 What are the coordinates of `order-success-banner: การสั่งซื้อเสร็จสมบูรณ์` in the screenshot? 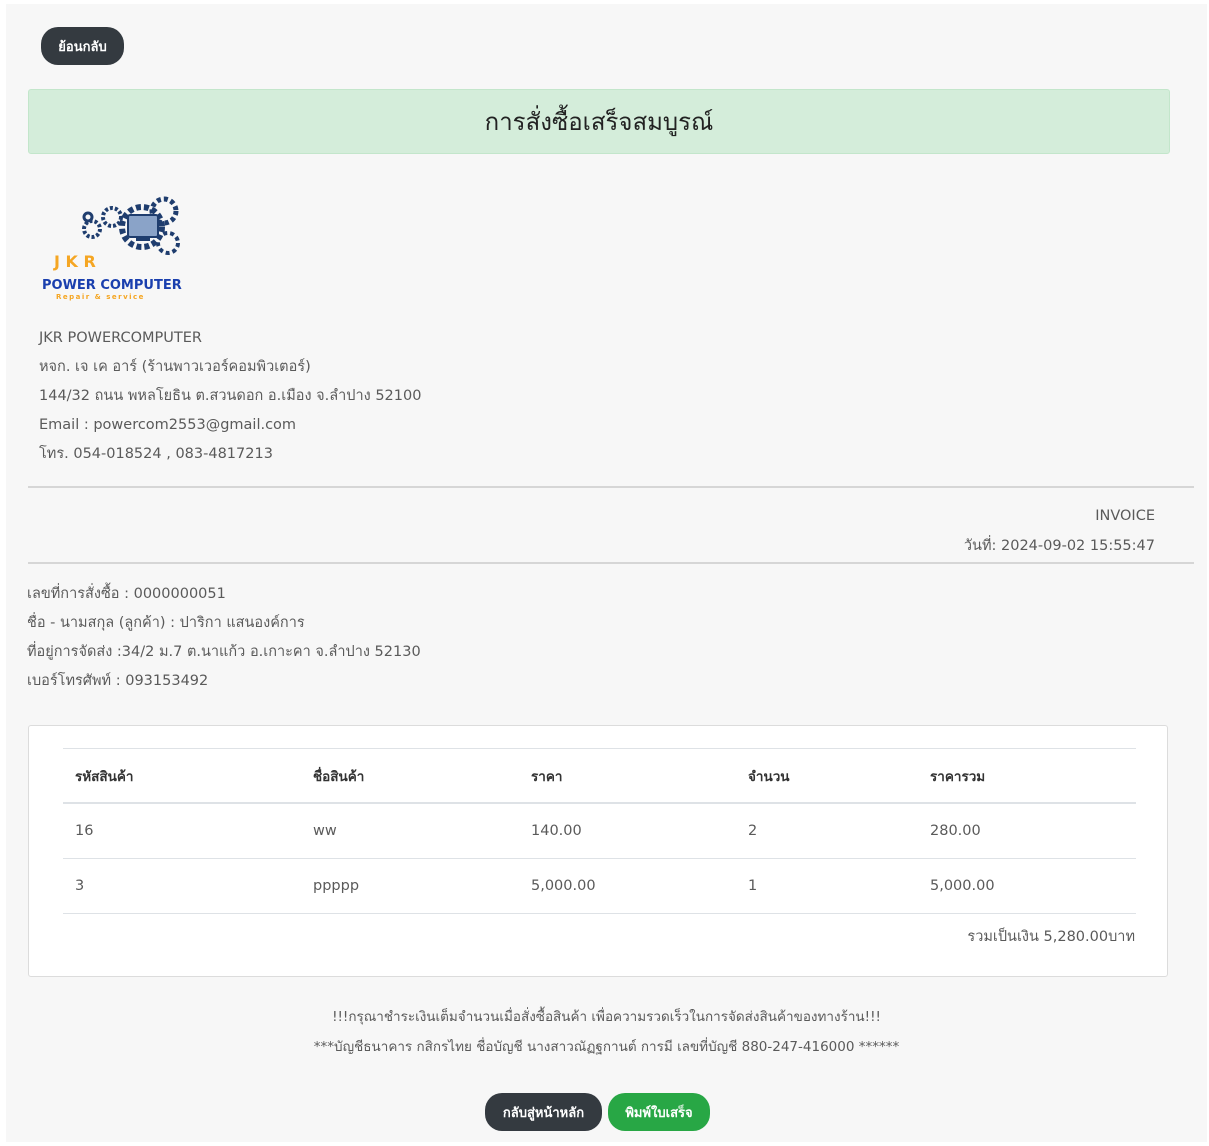 It's located at (599, 121).